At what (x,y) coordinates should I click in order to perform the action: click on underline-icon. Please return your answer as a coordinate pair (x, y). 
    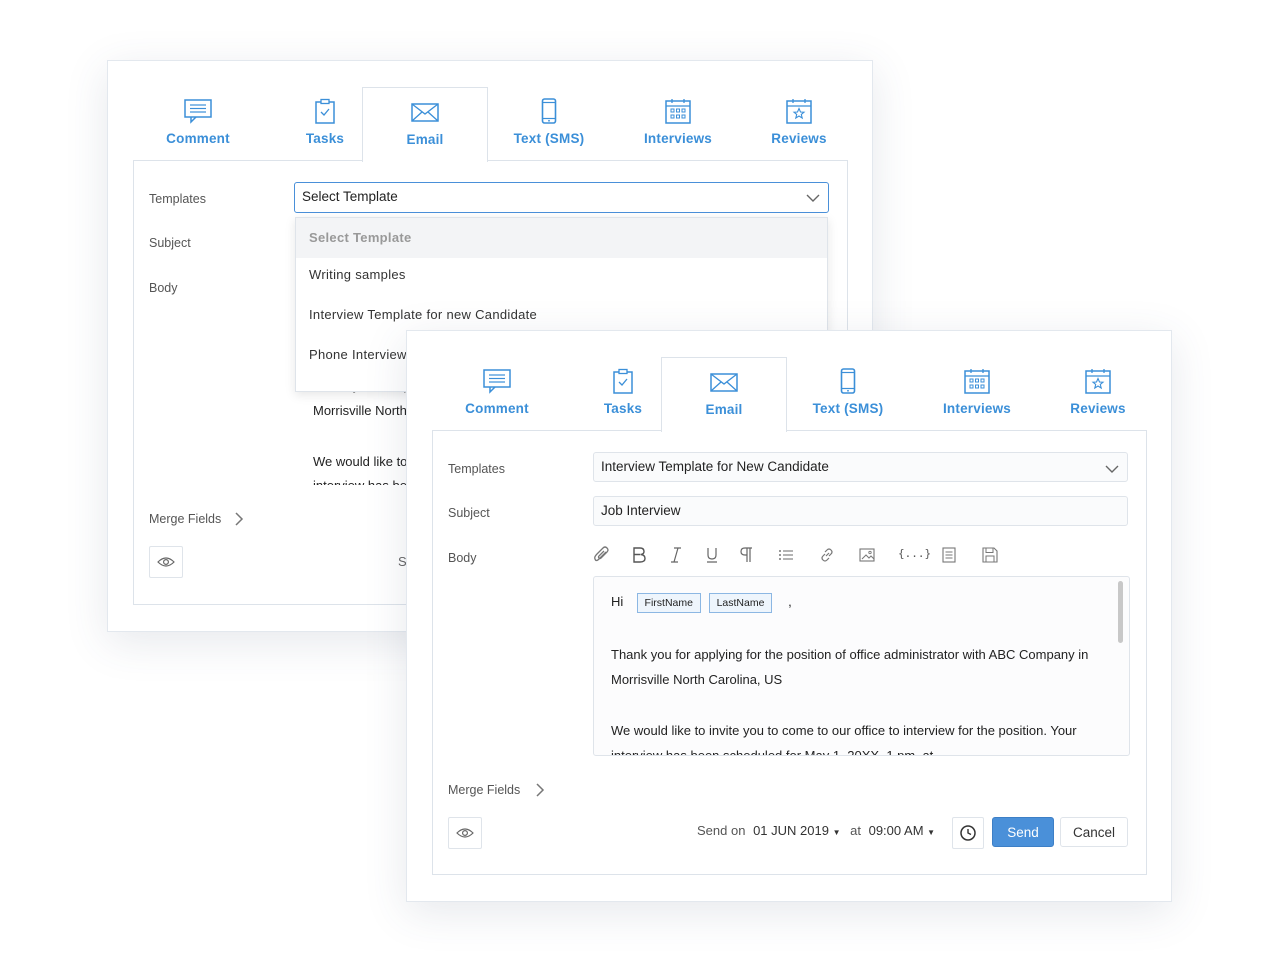
    Looking at the image, I should click on (712, 555).